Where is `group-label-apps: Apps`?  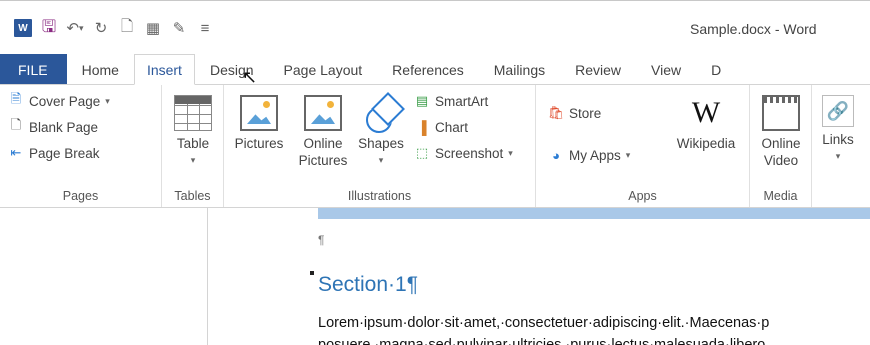 group-label-apps: Apps is located at coordinates (642, 196).